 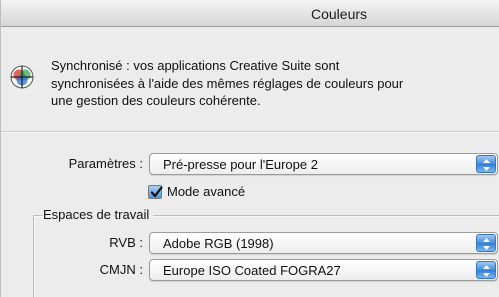 I want to click on settings-label: Paramètres :, so click(x=105, y=163).